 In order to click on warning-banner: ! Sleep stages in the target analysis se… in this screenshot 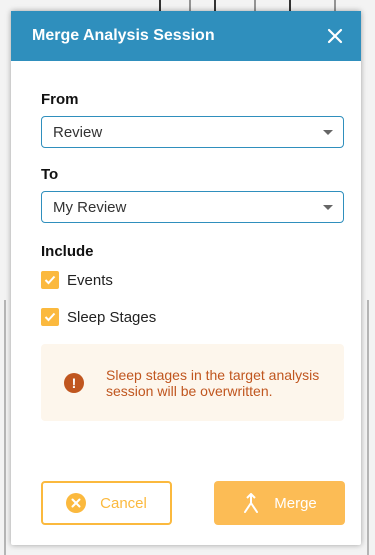, I will do `click(192, 382)`.